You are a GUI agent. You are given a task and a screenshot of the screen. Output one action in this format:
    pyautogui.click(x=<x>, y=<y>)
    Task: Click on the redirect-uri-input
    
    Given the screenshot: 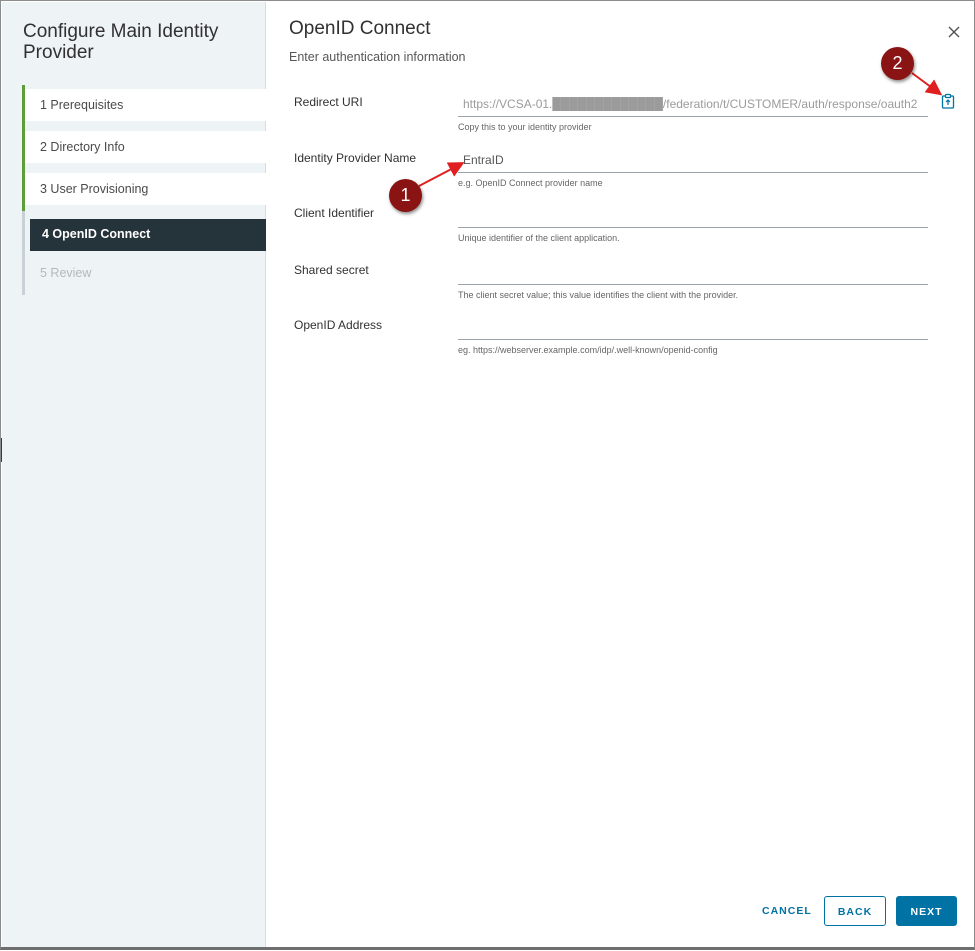 What is the action you would take?
    pyautogui.click(x=693, y=106)
    